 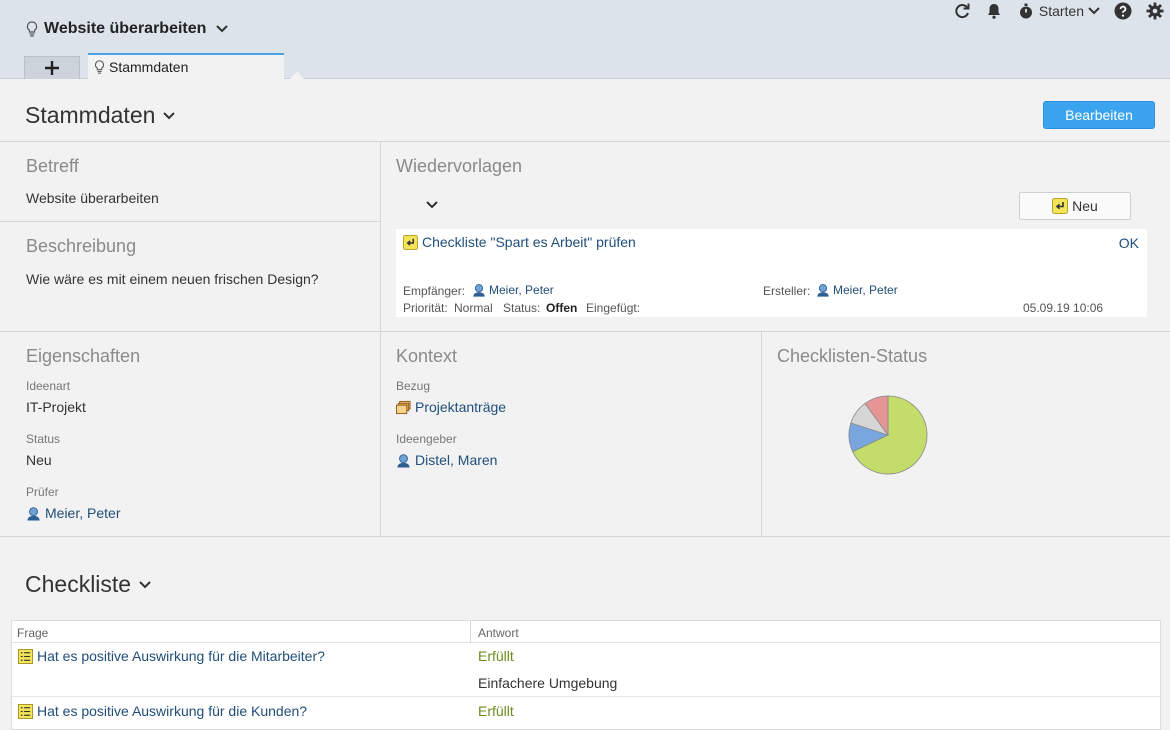 What do you see at coordinates (473, 308) in the screenshot?
I see `priority-value: Normal` at bounding box center [473, 308].